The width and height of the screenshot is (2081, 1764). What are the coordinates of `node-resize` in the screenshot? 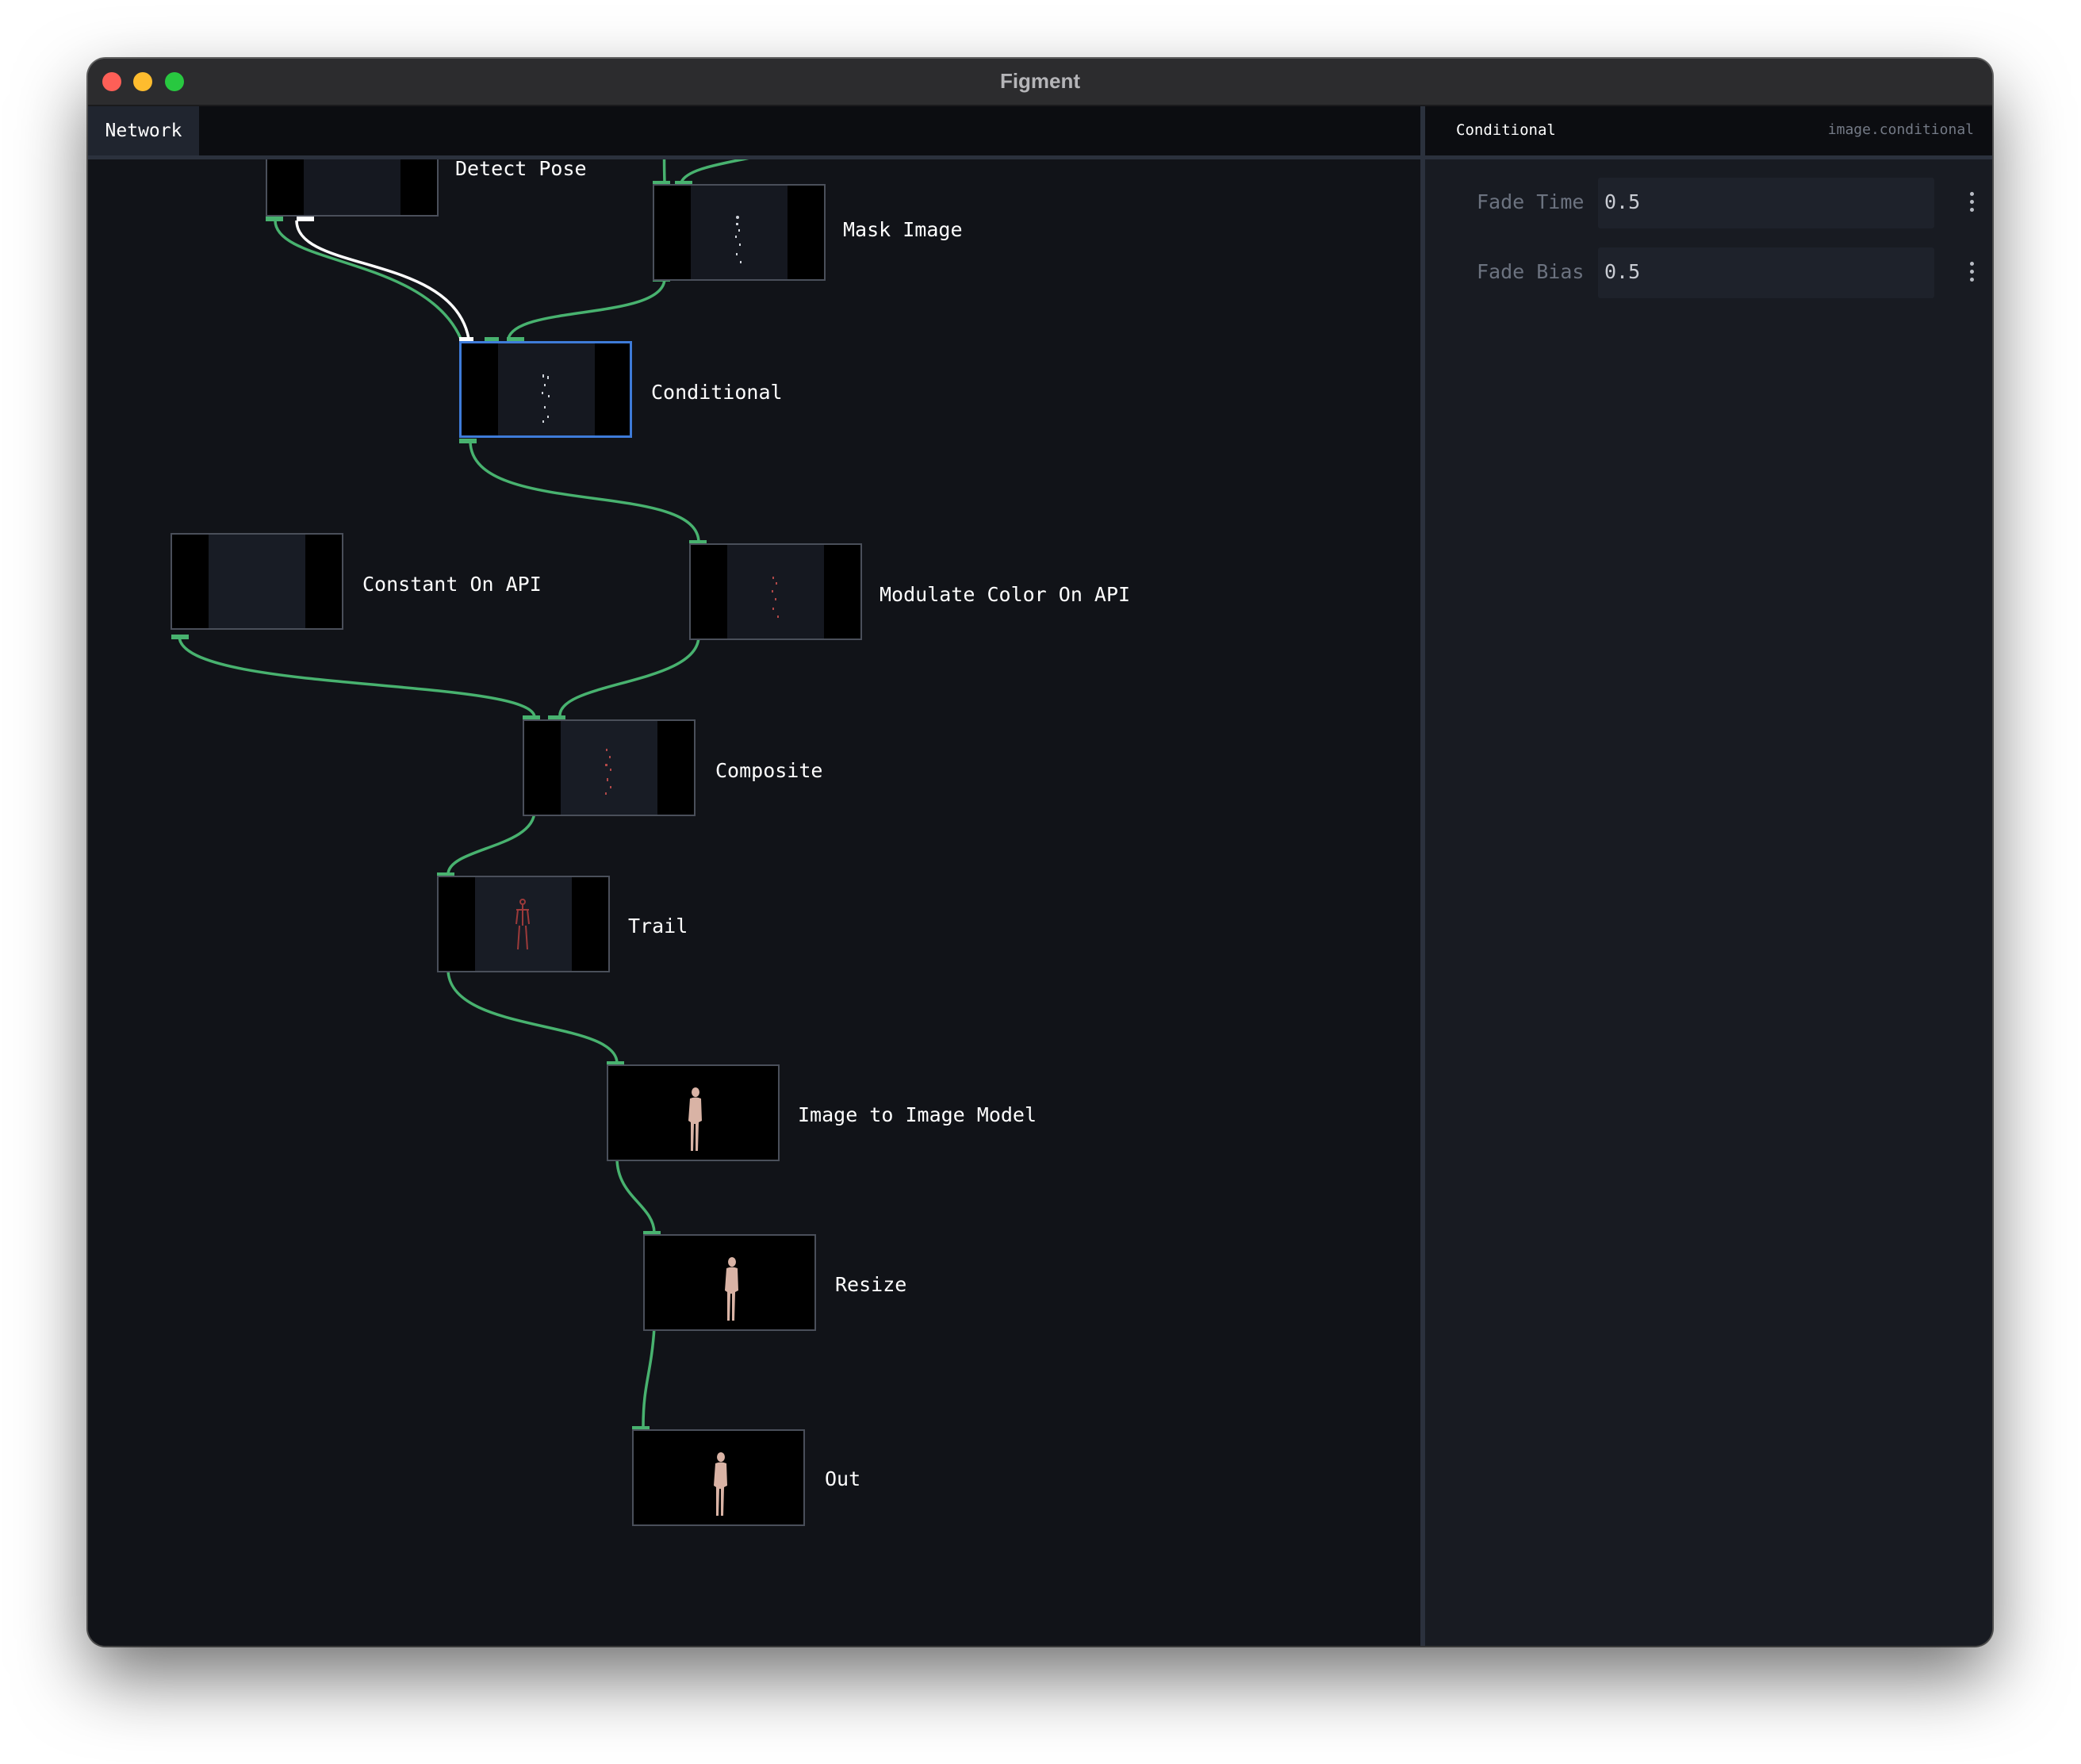 It's located at (729, 1282).